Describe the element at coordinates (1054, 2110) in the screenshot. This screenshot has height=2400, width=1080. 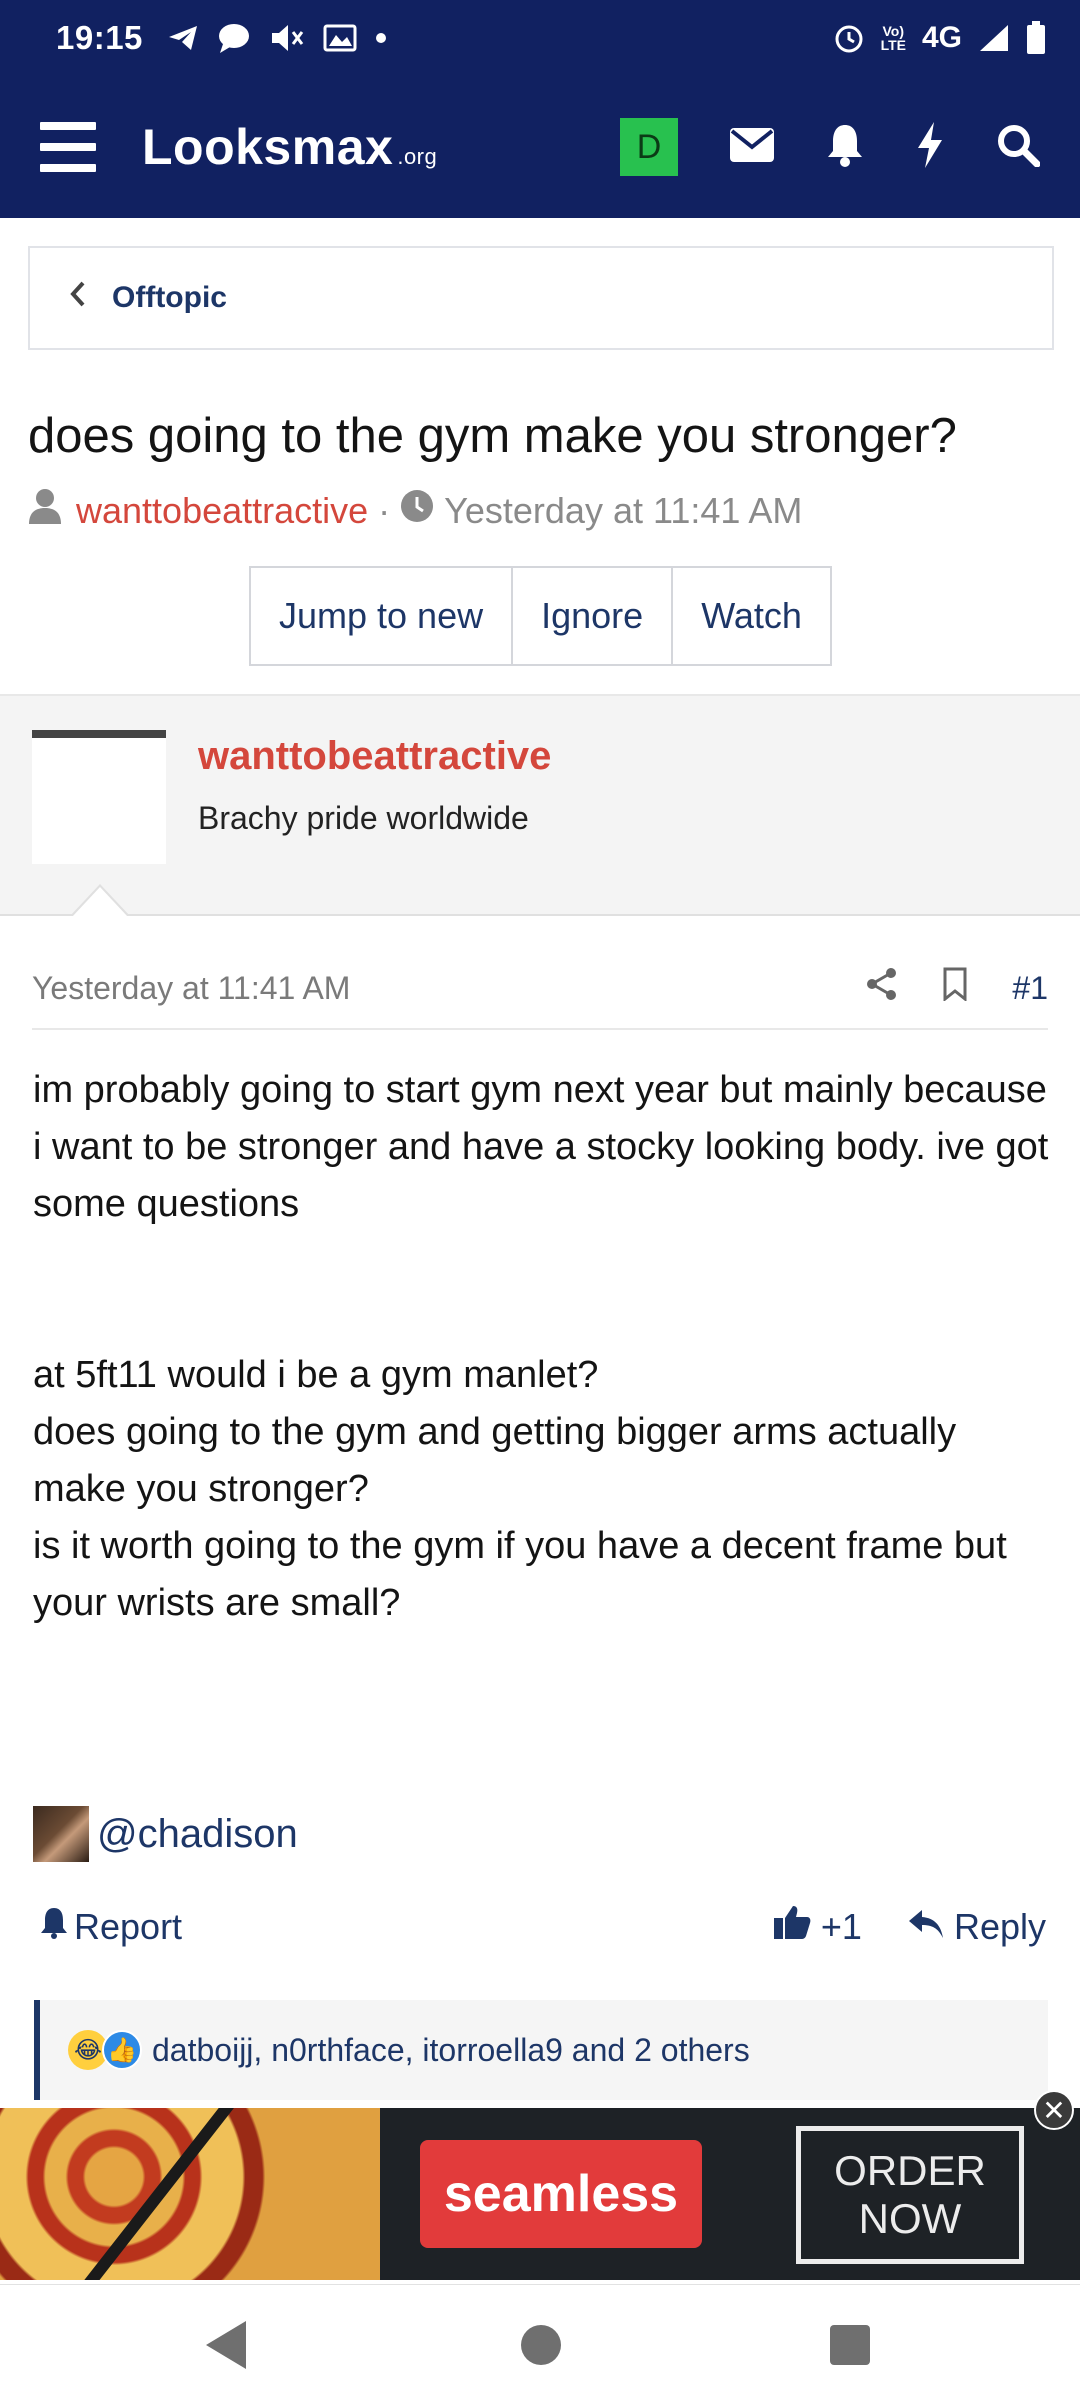
I see `close-icon: ✕` at that location.